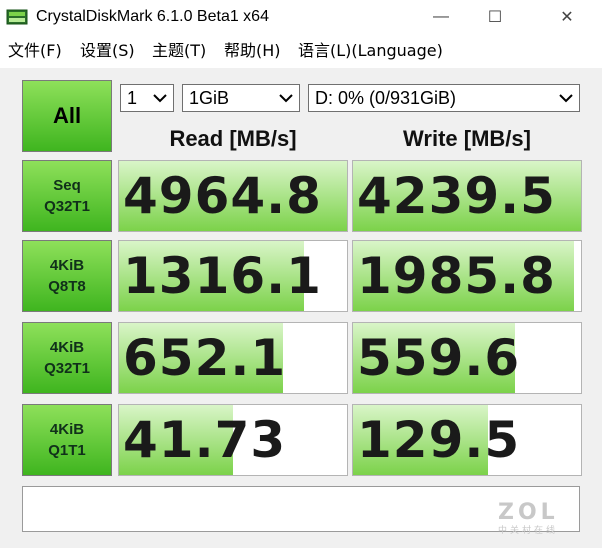 This screenshot has width=602, height=548. What do you see at coordinates (386, 98) in the screenshot?
I see `drive-value: D: 0% (0/931GiB)` at bounding box center [386, 98].